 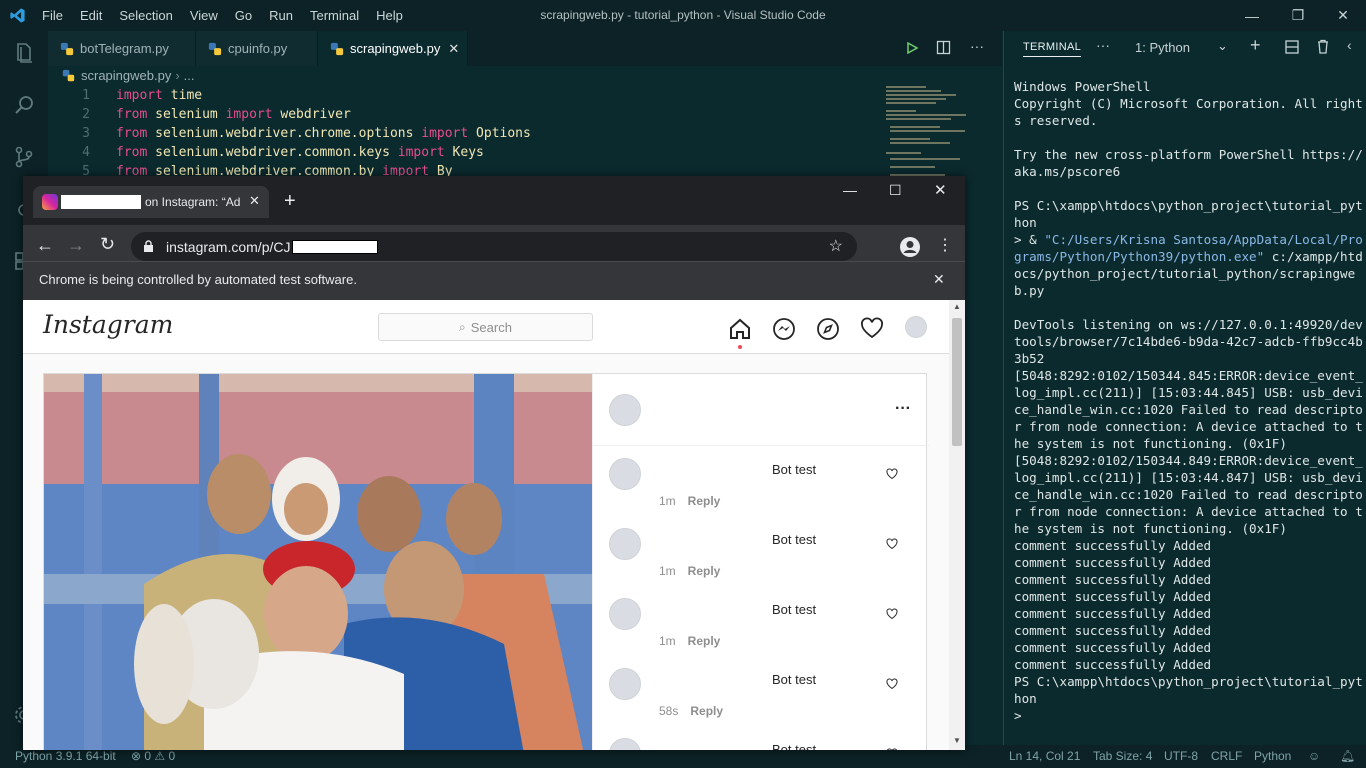 I want to click on restore-button: ❐, so click(x=1298, y=15).